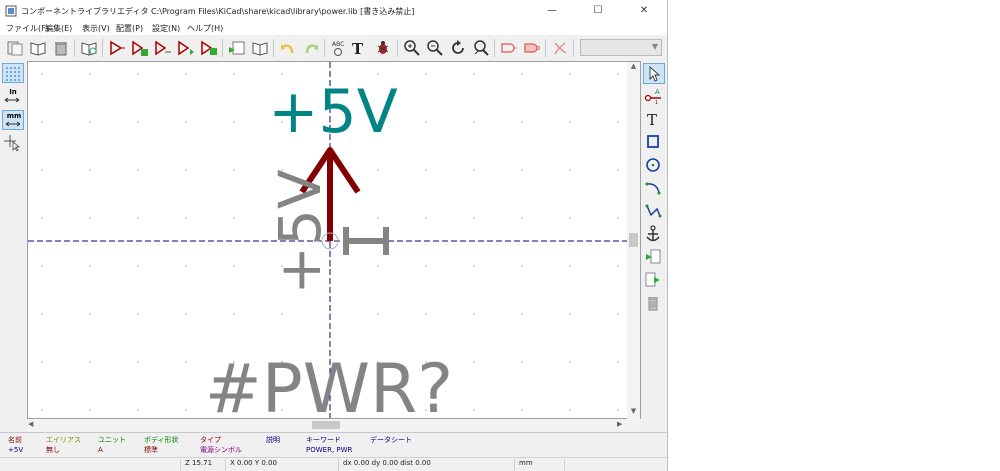  Describe the element at coordinates (13, 97) in the screenshot. I see `inch-units-icon: In` at that location.